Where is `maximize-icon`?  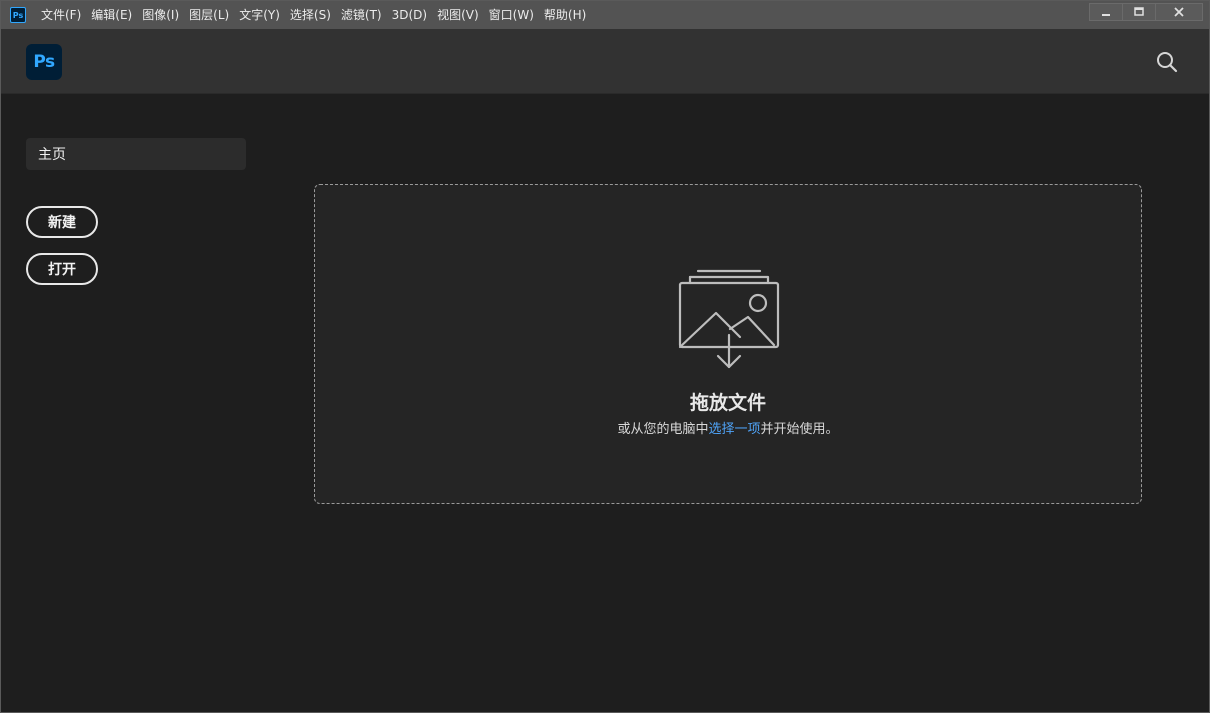
maximize-icon is located at coordinates (1139, 11).